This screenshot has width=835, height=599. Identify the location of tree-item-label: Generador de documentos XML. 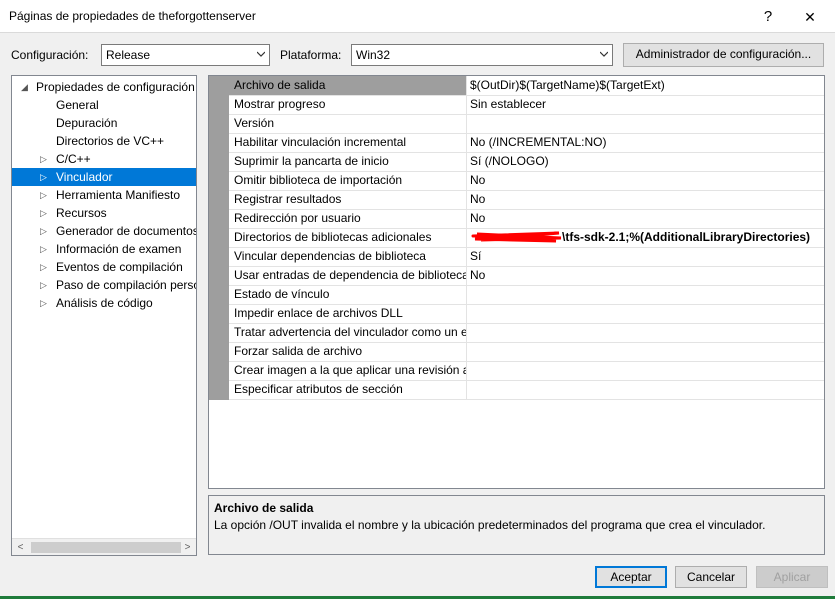
(126, 231).